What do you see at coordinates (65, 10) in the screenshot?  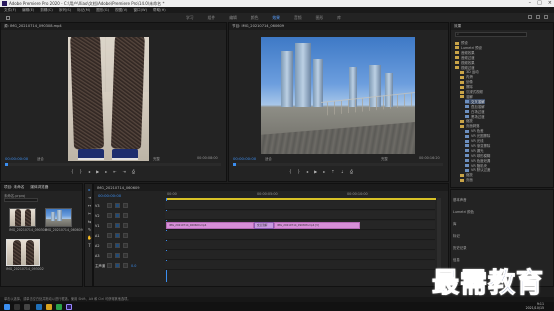 I see `menu-item: 序列(S)` at bounding box center [65, 10].